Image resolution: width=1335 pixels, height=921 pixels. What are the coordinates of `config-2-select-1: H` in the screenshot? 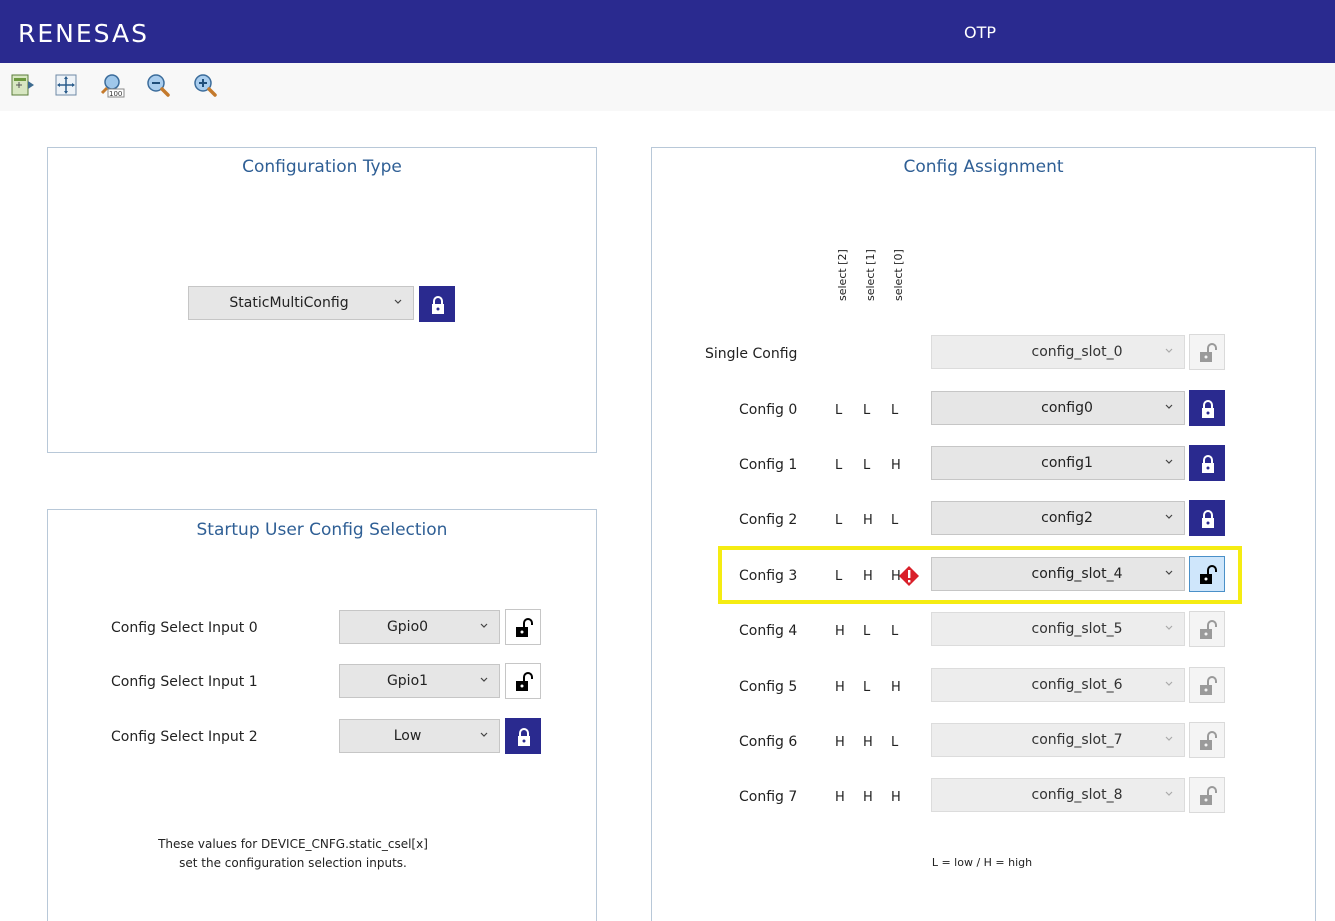 It's located at (868, 520).